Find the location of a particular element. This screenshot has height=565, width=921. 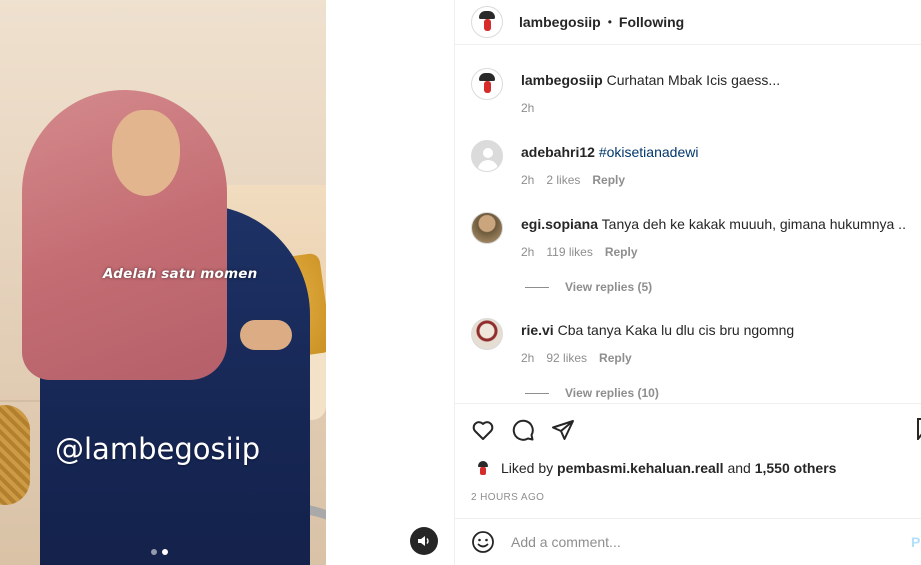

emoji-icon is located at coordinates (483, 542).